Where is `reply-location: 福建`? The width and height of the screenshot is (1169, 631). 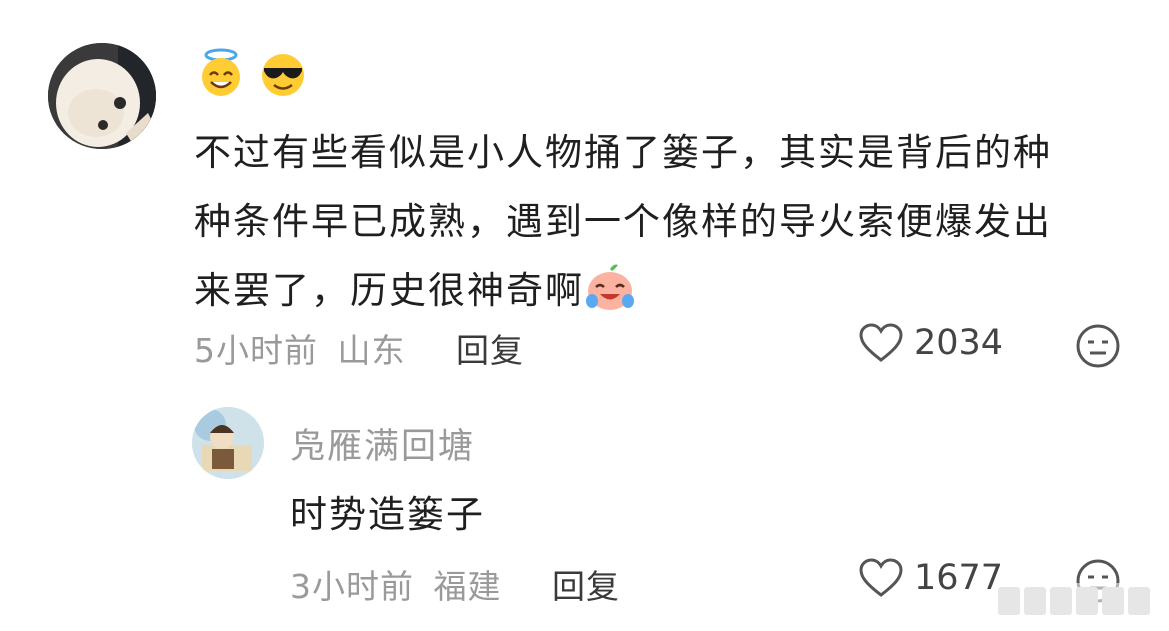 reply-location: 福建 is located at coordinates (467, 586).